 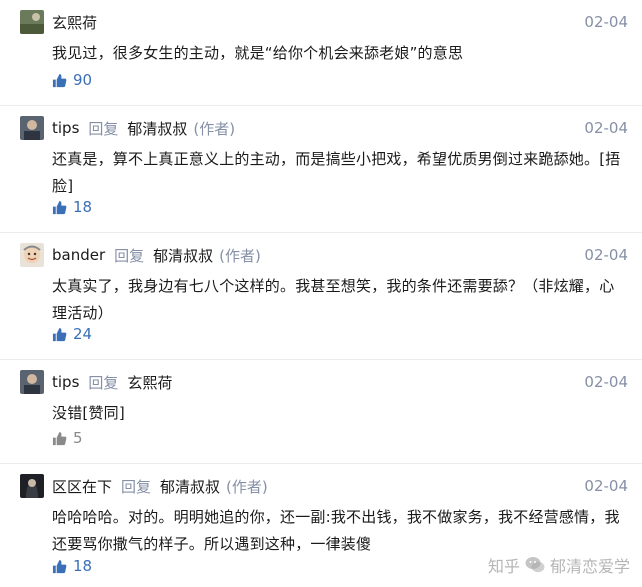 I want to click on comment-header: bander 回复 郁清叔叔 (作者) 02-04, so click(x=324, y=255).